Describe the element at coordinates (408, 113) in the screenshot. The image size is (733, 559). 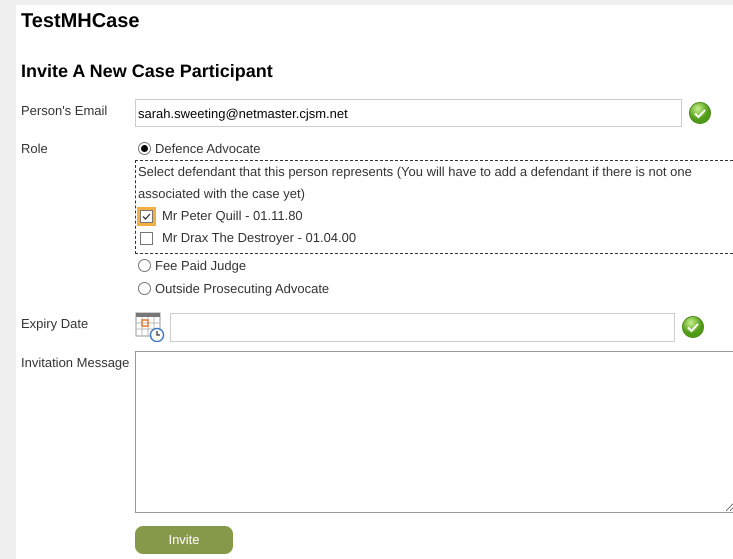
I see `email-field: sarah.sweeting@netmaster.cjsm.net` at that location.